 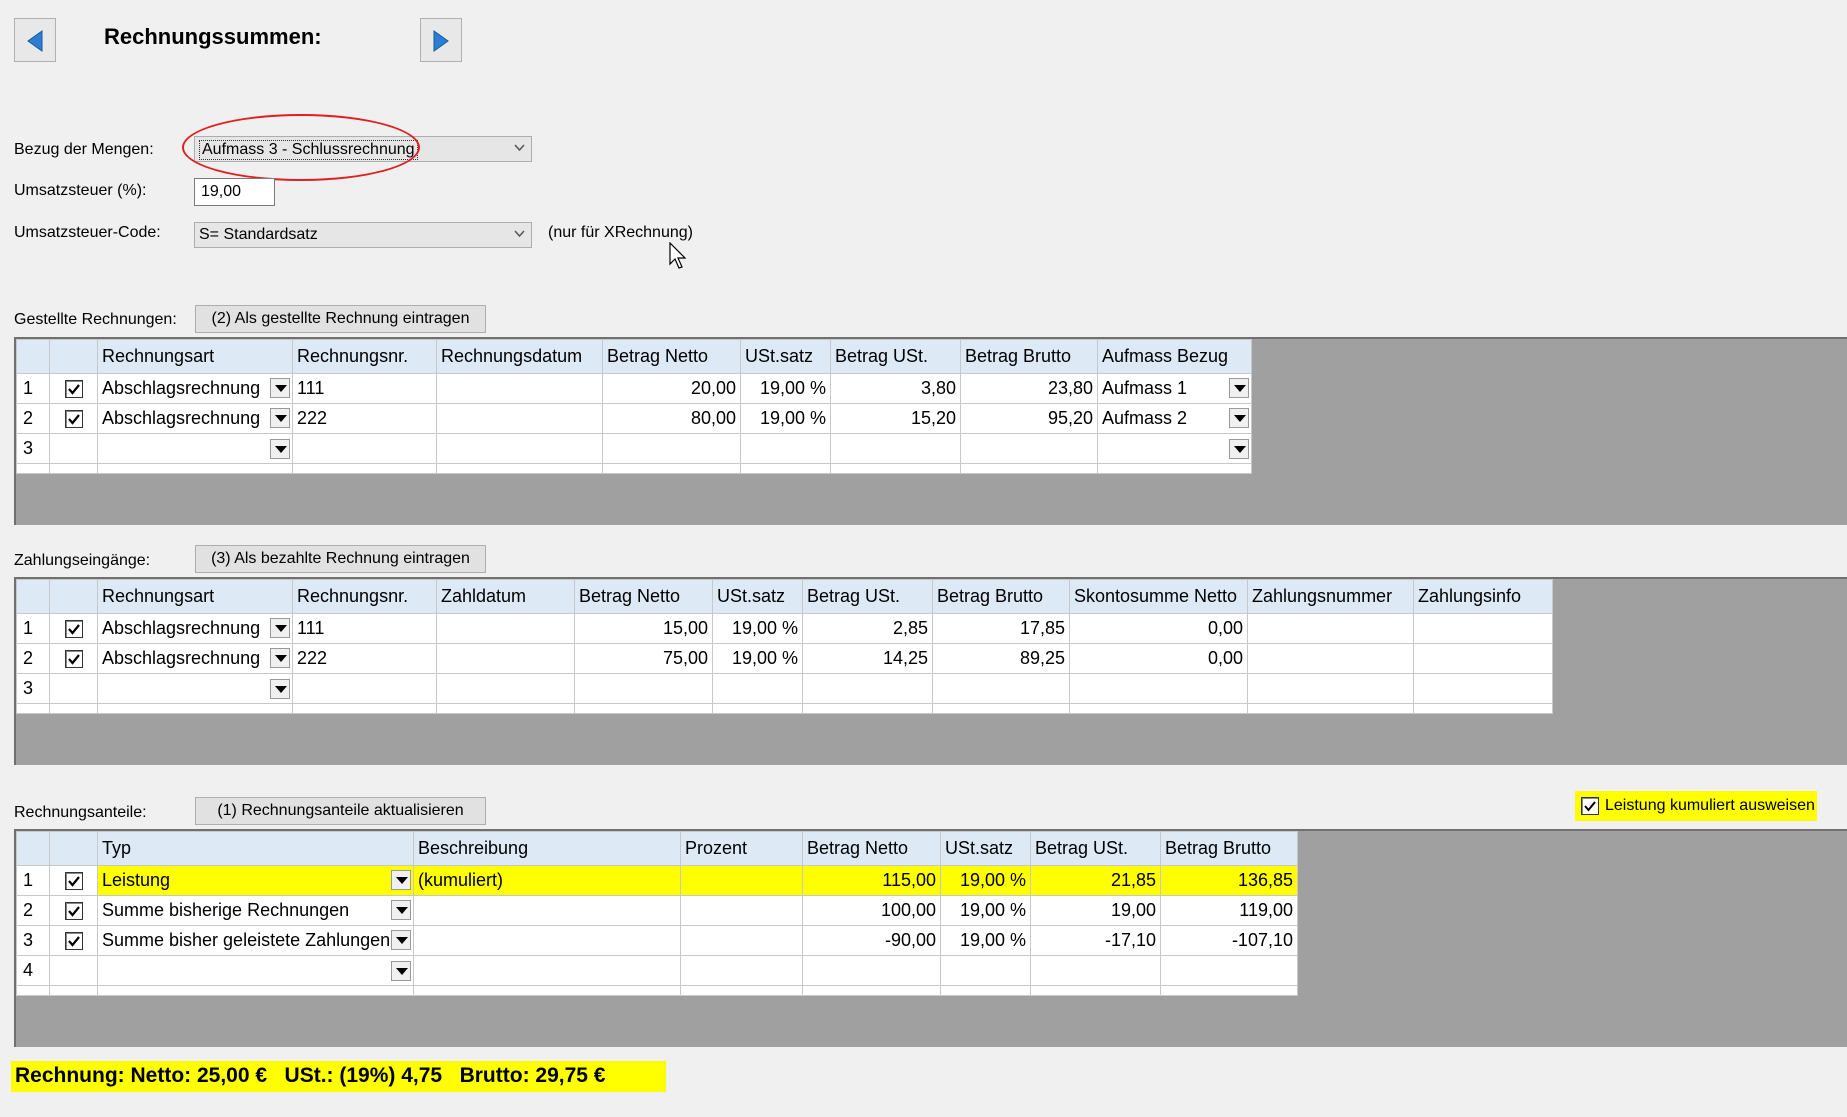 What do you see at coordinates (1229, 940) in the screenshot?
I see `cell-brutto: -107,10` at bounding box center [1229, 940].